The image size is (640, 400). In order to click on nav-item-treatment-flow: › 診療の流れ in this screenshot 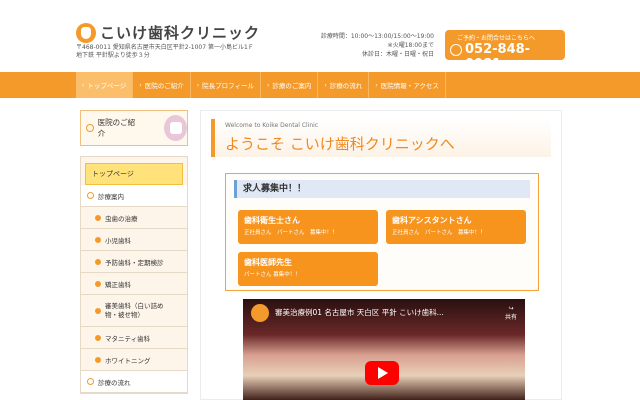, I will do `click(344, 85)`.